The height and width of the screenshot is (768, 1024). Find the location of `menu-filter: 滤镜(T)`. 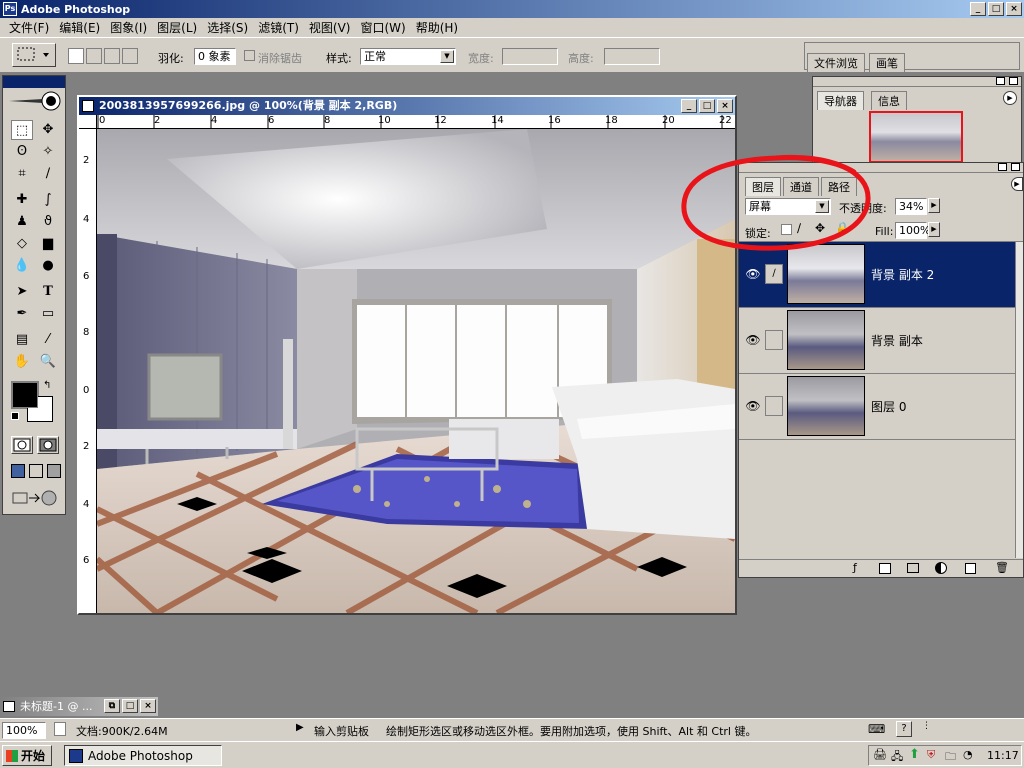

menu-filter: 滤镜(T) is located at coordinates (278, 27).